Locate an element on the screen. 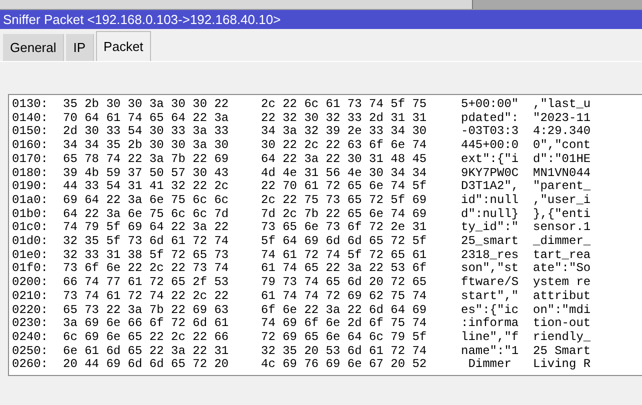  hex-bytes: 22 32 30 32 33 2d 31 31 is located at coordinates (344, 119).